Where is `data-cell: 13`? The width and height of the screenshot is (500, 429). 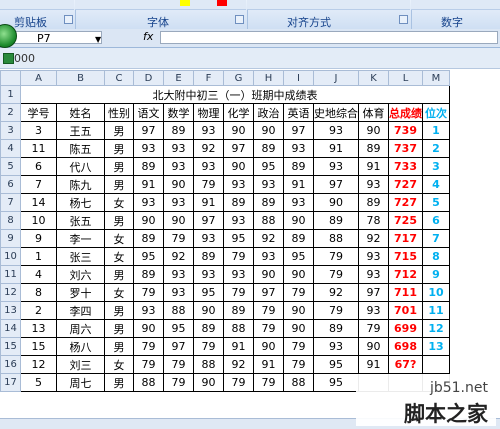 data-cell: 13 is located at coordinates (38, 328).